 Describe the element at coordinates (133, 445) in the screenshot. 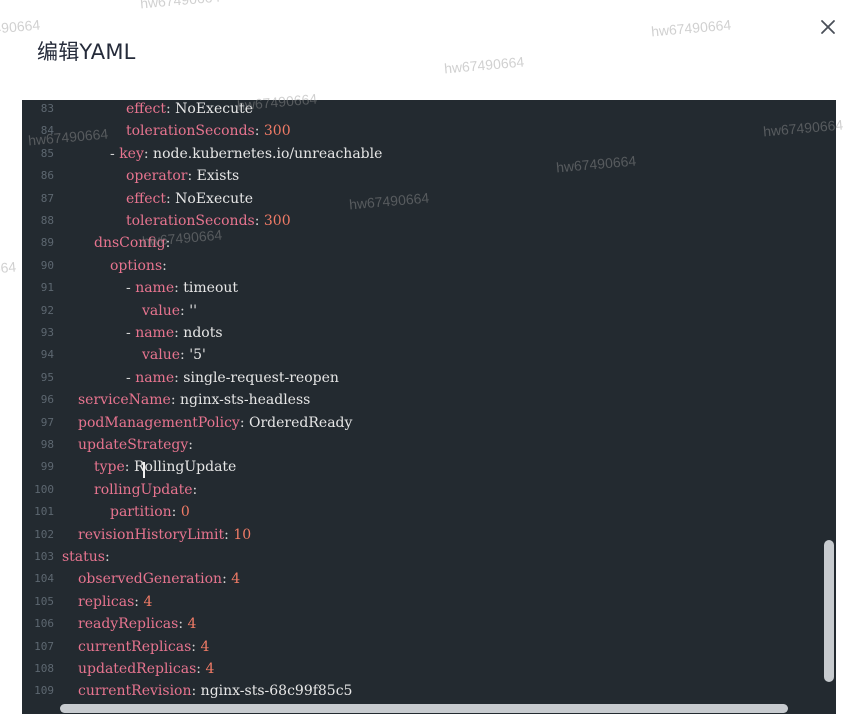

I see `yaml-key: updateStrategy` at that location.